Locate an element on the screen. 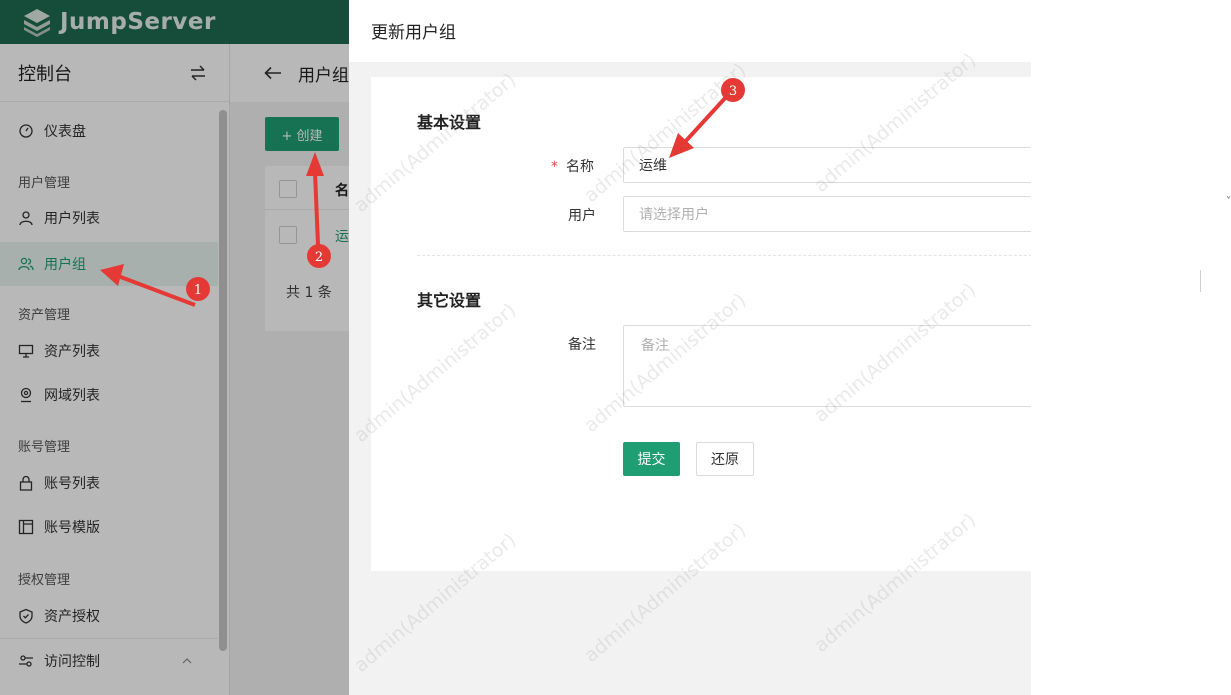 This screenshot has height=695, width=1231. drawer-title: 更新用户组 is located at coordinates (413, 33).